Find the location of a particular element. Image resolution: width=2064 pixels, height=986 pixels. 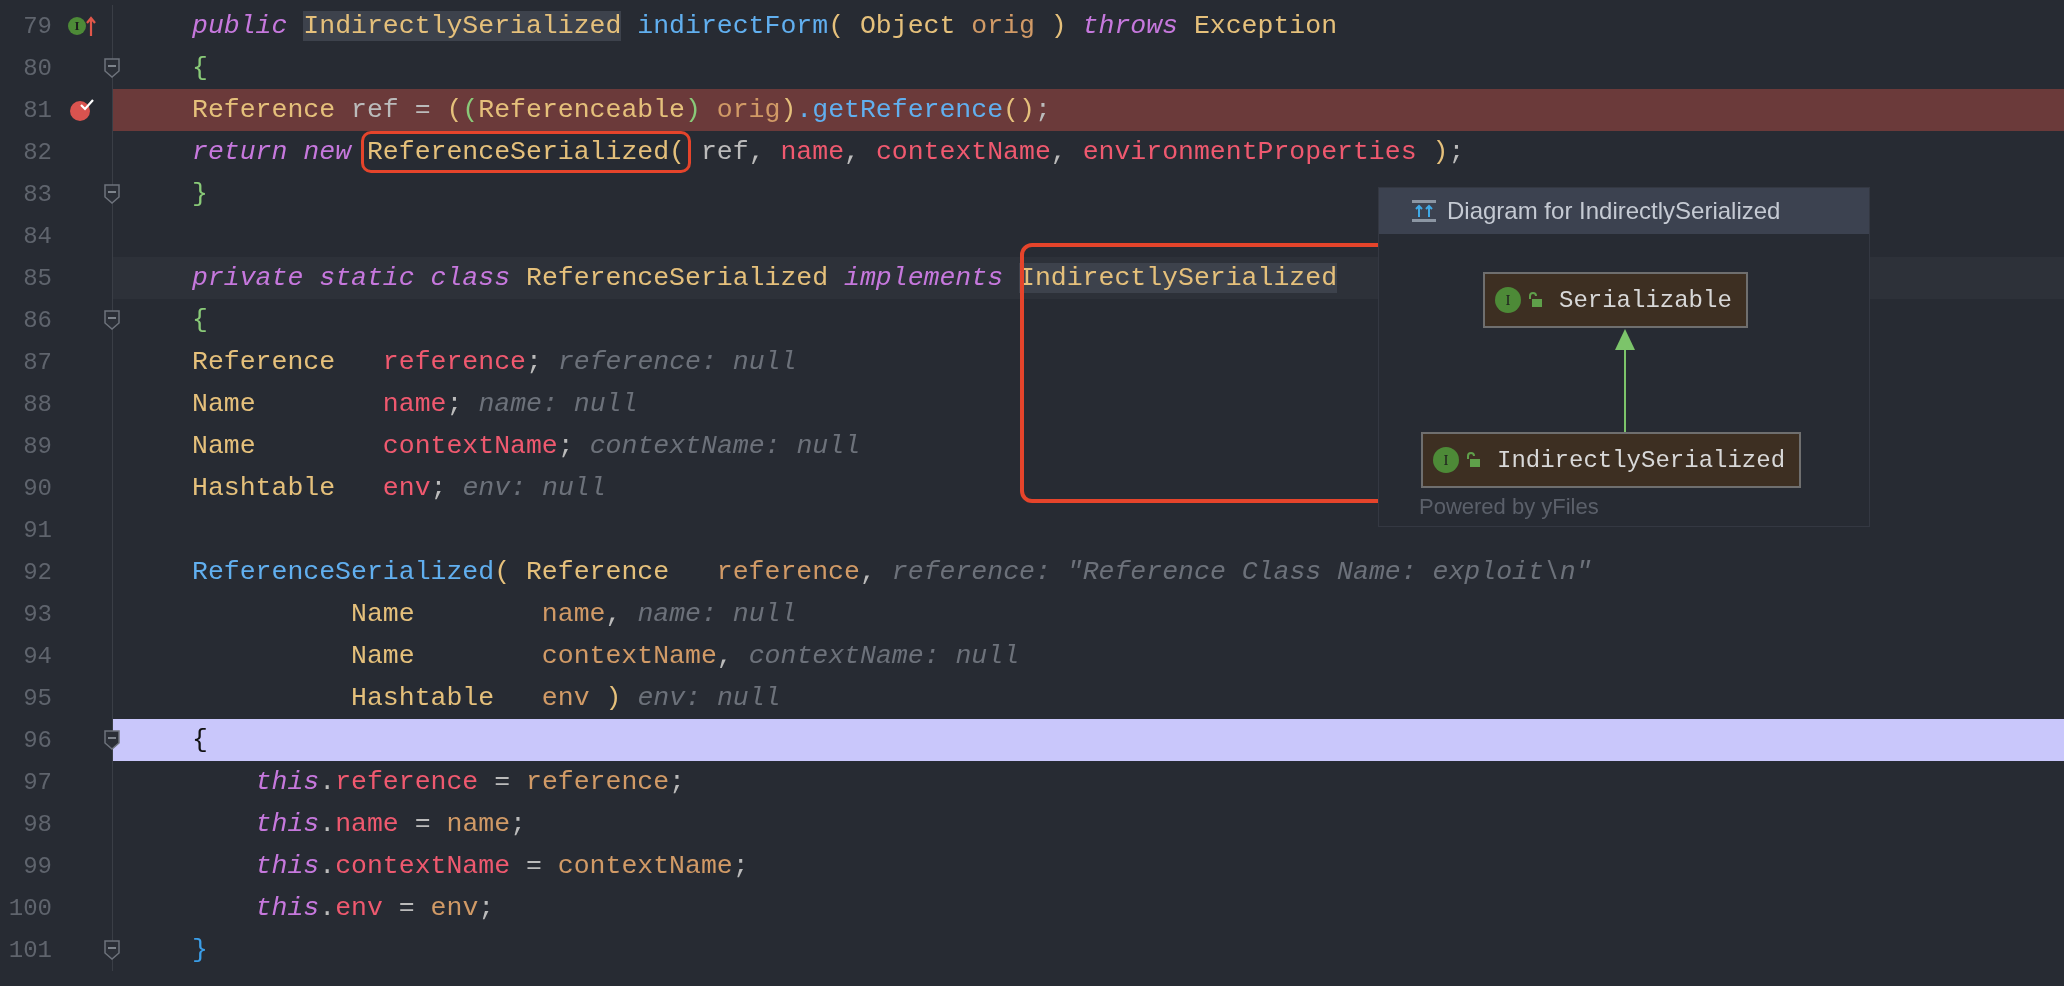

line-number: 90 is located at coordinates (37, 488).